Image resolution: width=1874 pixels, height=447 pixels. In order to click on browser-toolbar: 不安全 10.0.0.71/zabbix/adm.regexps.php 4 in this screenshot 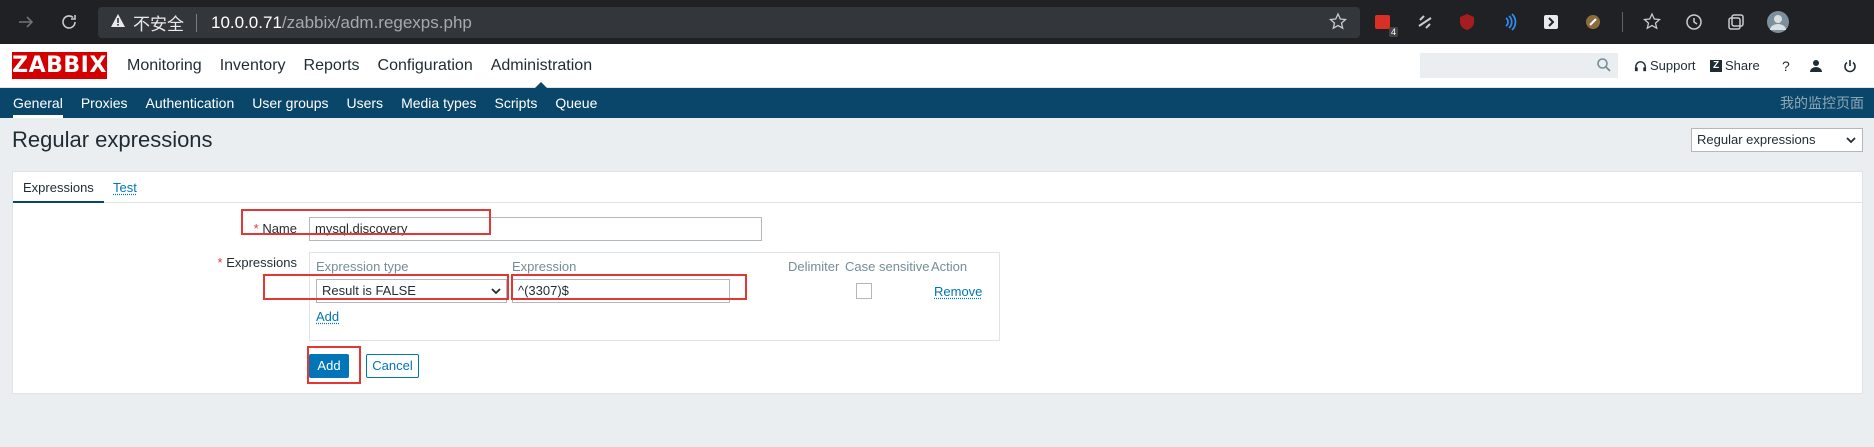, I will do `click(937, 22)`.